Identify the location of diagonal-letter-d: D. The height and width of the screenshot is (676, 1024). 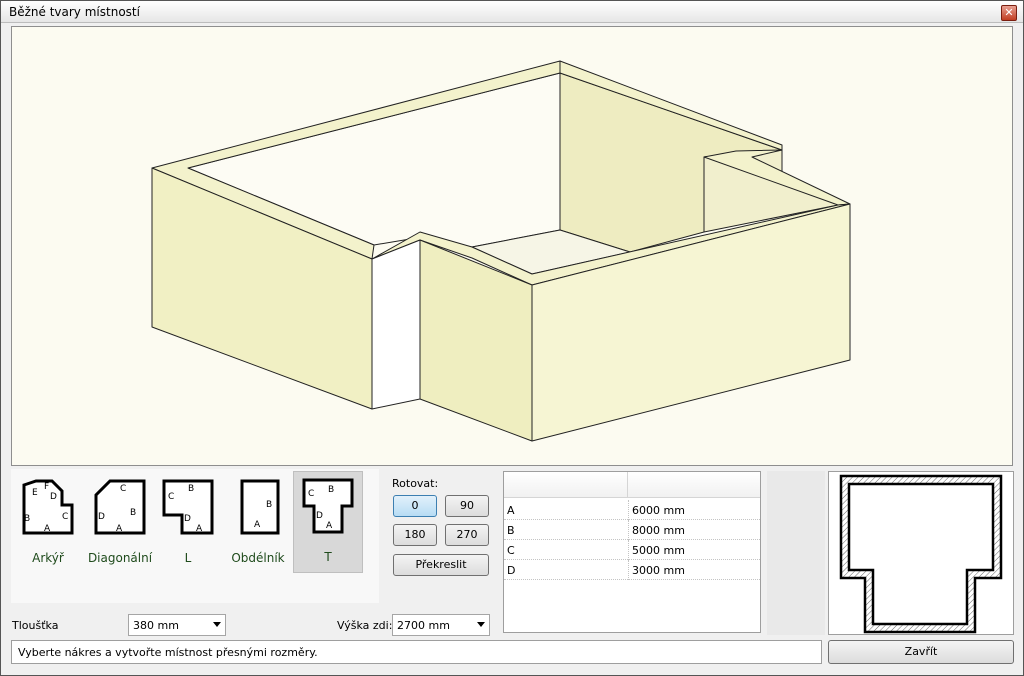
(101, 517).